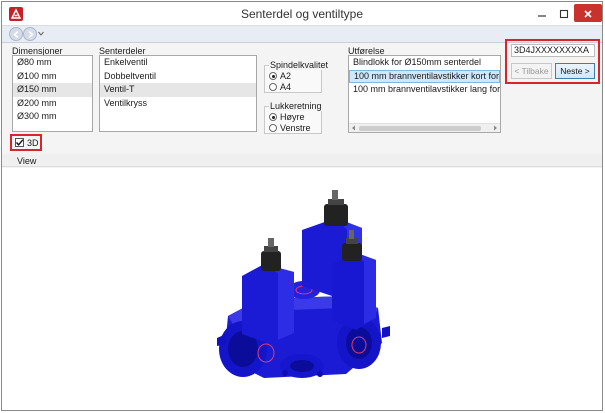  What do you see at coordinates (27, 161) in the screenshot?
I see `view-label: View` at bounding box center [27, 161].